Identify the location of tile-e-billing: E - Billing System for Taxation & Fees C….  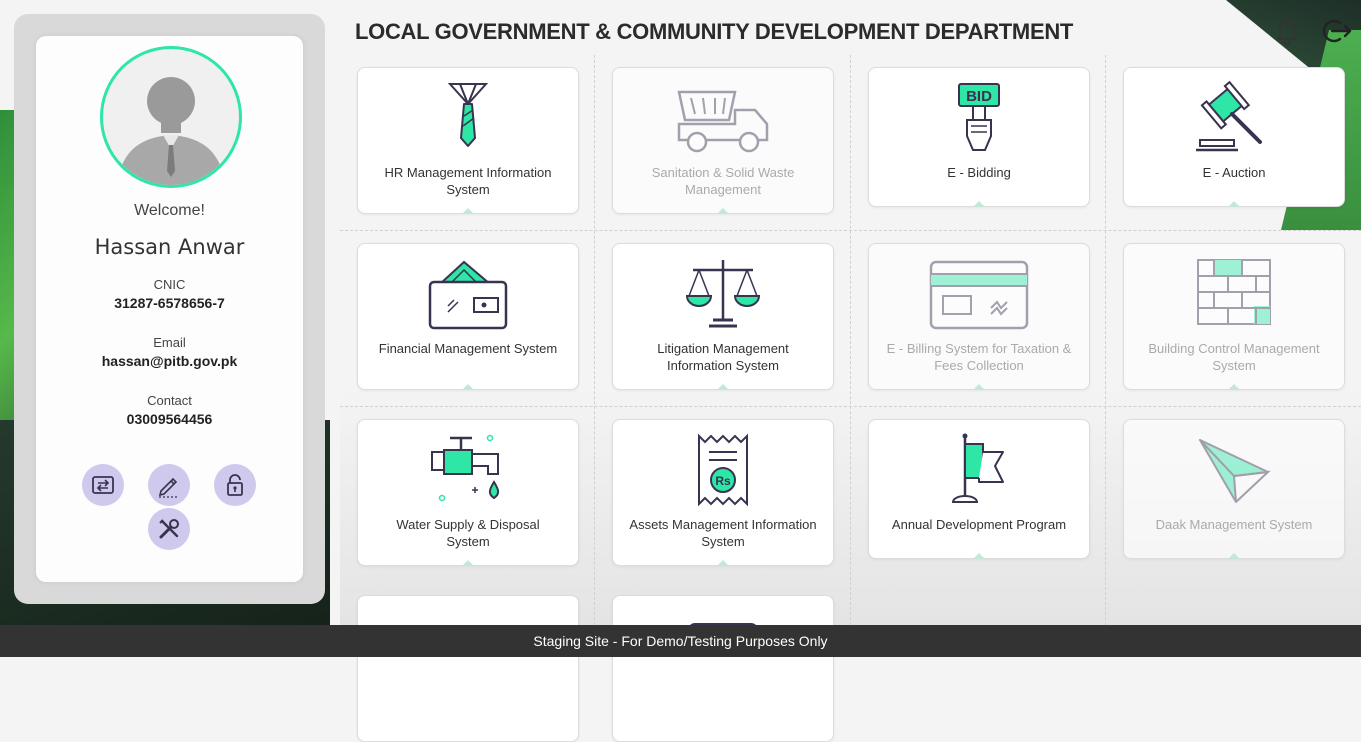
(979, 316).